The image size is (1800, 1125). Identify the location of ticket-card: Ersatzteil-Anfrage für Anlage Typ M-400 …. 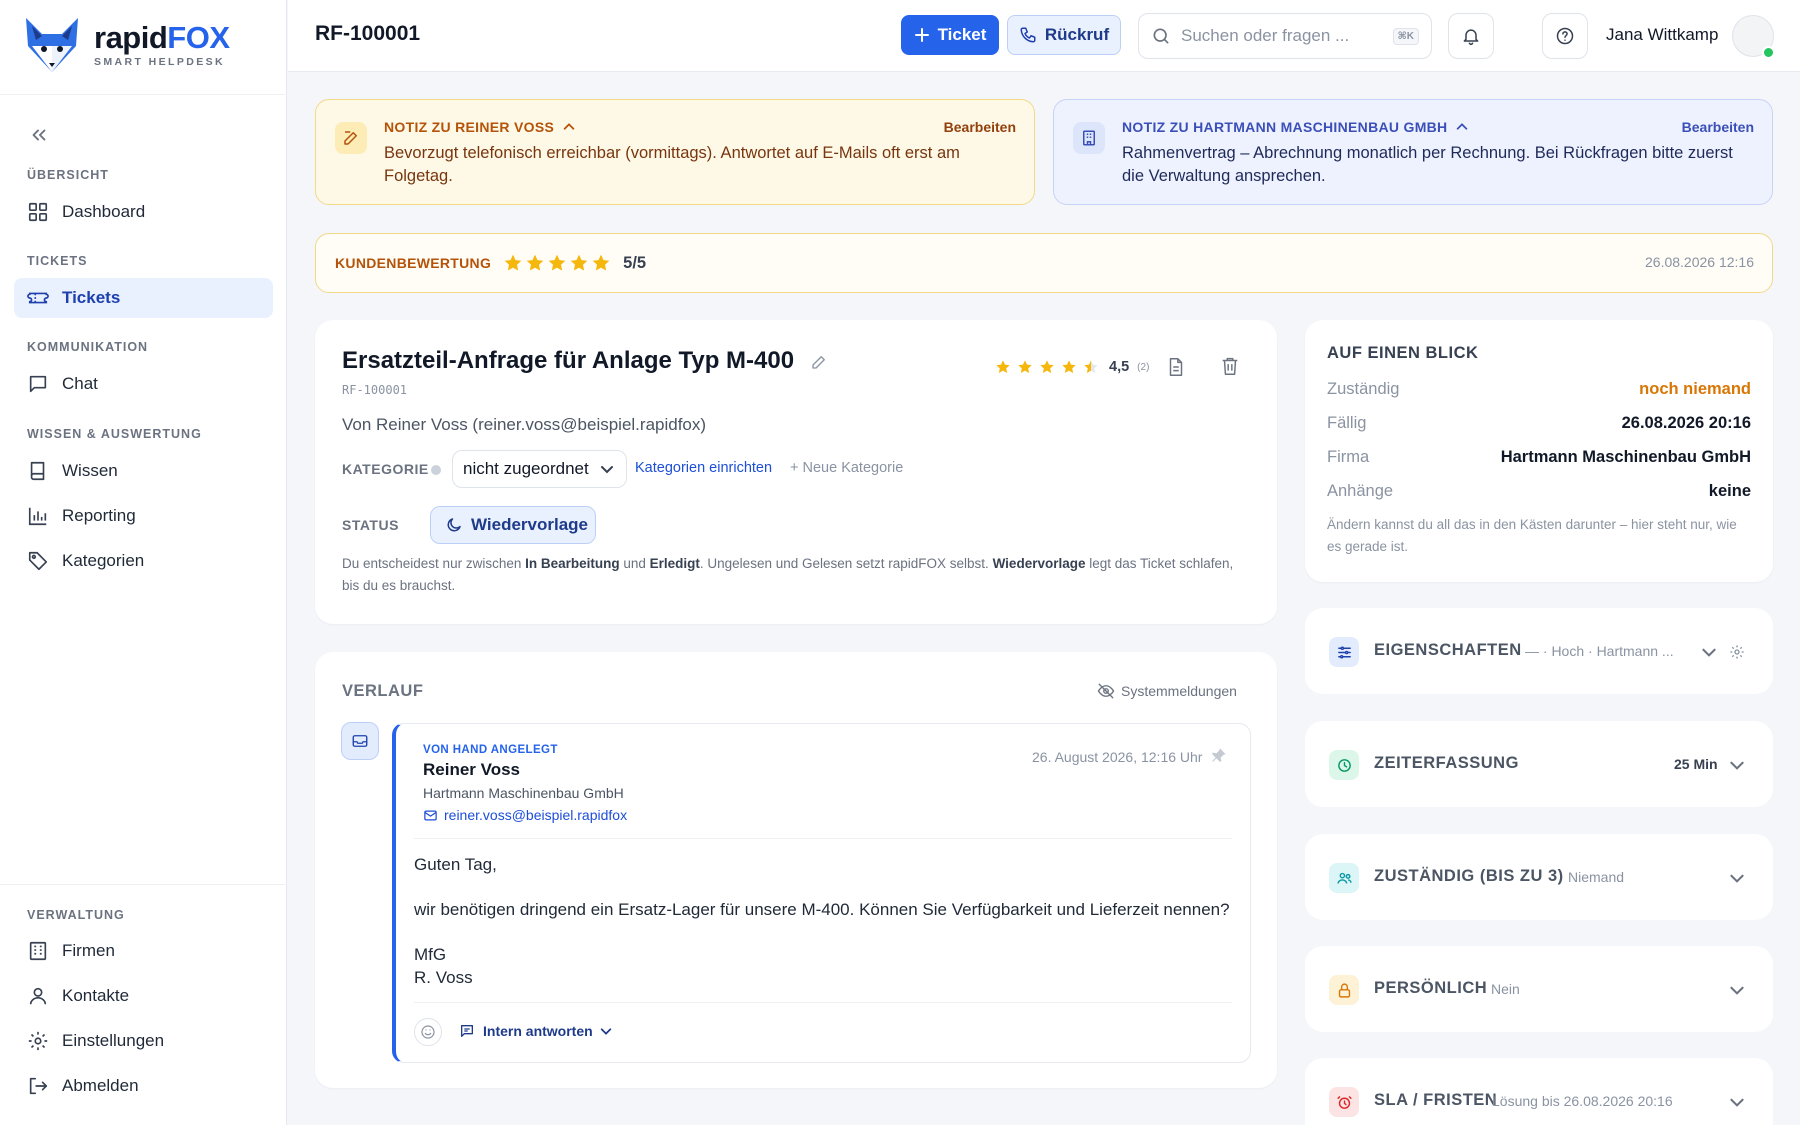
(796, 472).